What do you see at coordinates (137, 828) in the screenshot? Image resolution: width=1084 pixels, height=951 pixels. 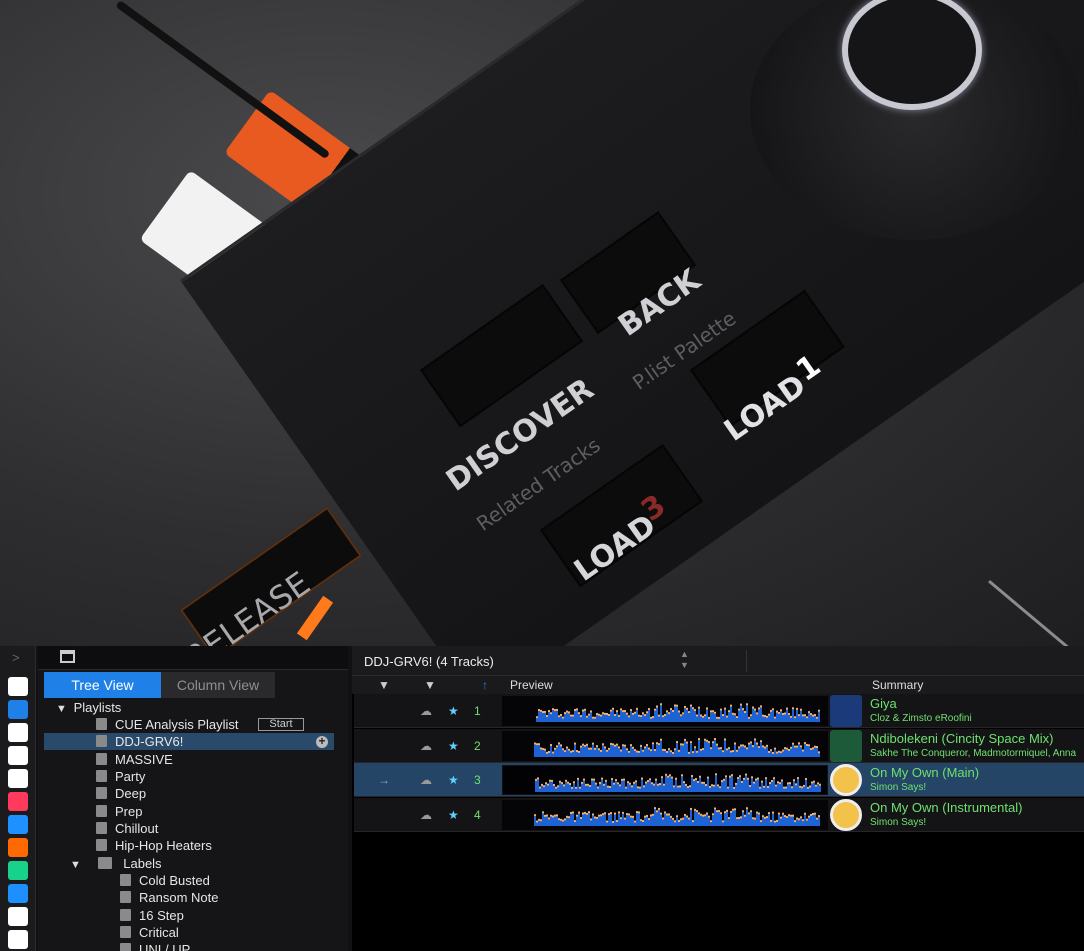 I see `playlist-label: Chillout` at bounding box center [137, 828].